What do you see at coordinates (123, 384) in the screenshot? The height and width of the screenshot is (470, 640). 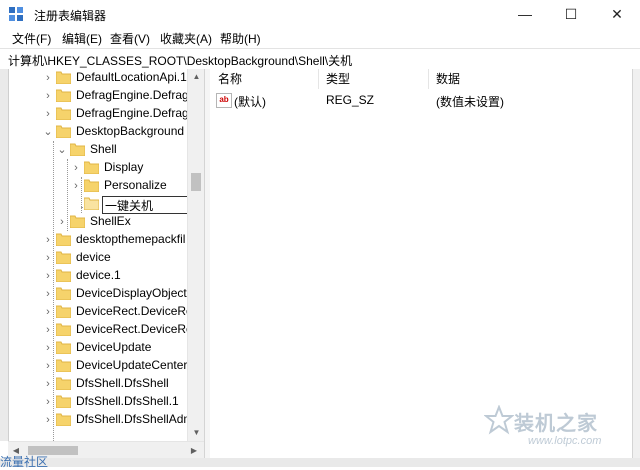 I see `tree-item: › DfsShell.DfsShell` at bounding box center [123, 384].